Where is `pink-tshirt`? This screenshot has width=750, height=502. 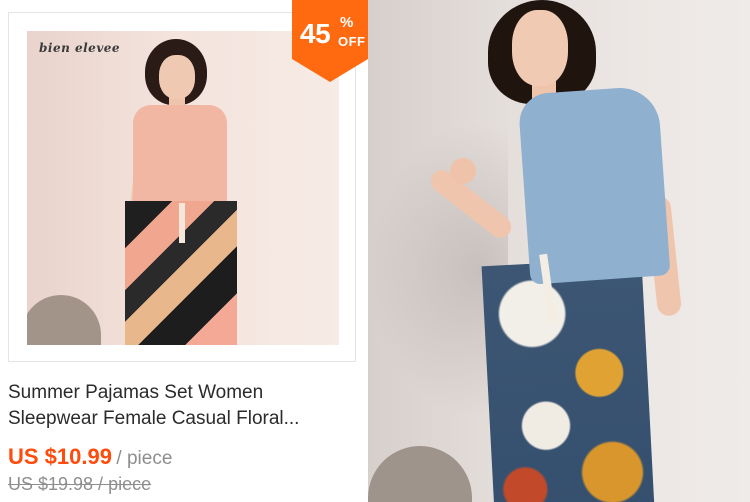 pink-tshirt is located at coordinates (180, 157).